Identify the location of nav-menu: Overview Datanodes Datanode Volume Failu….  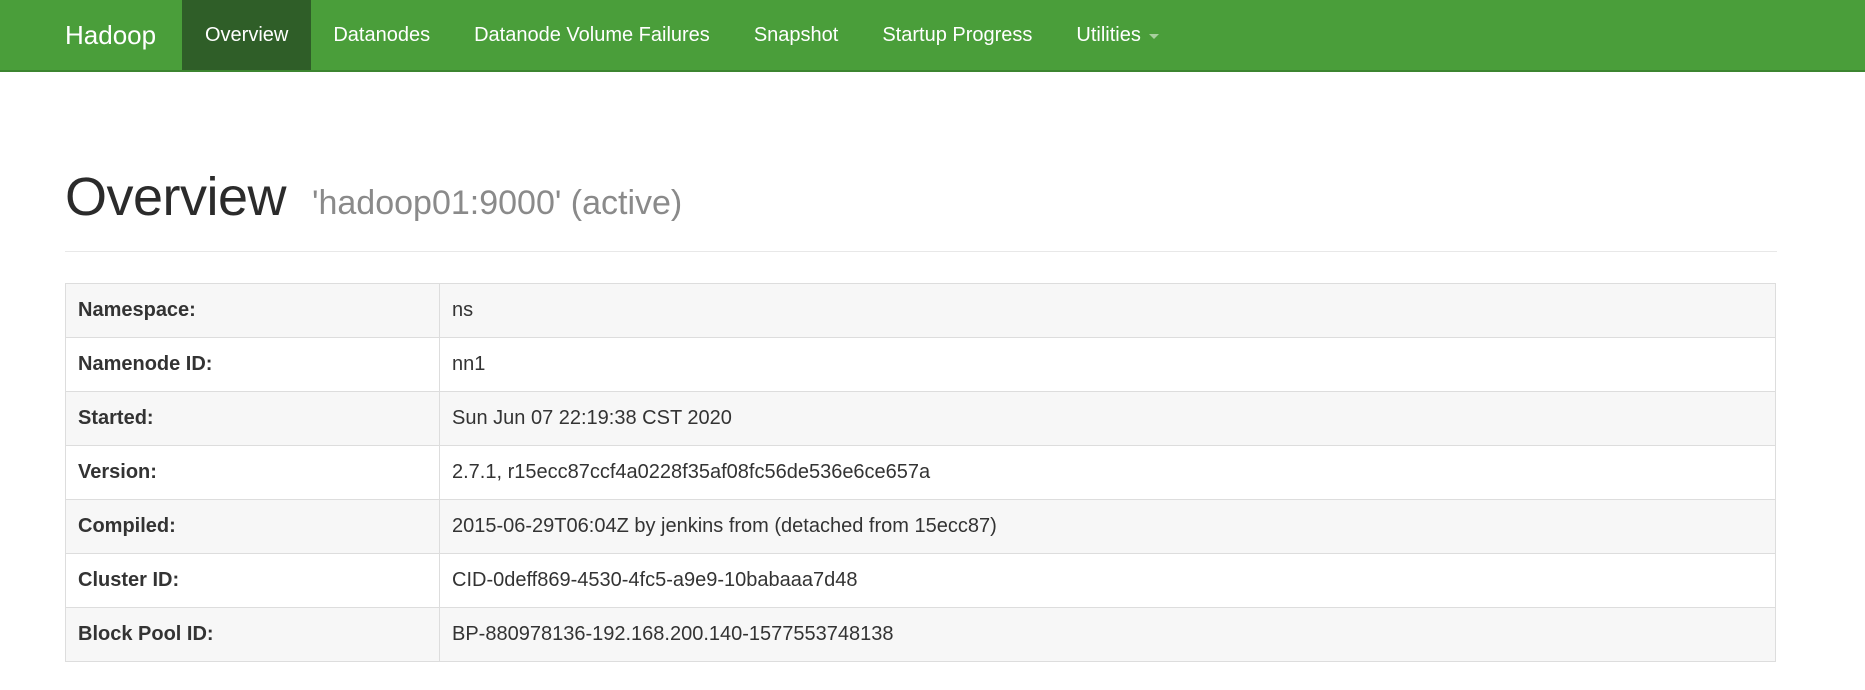
(681, 35).